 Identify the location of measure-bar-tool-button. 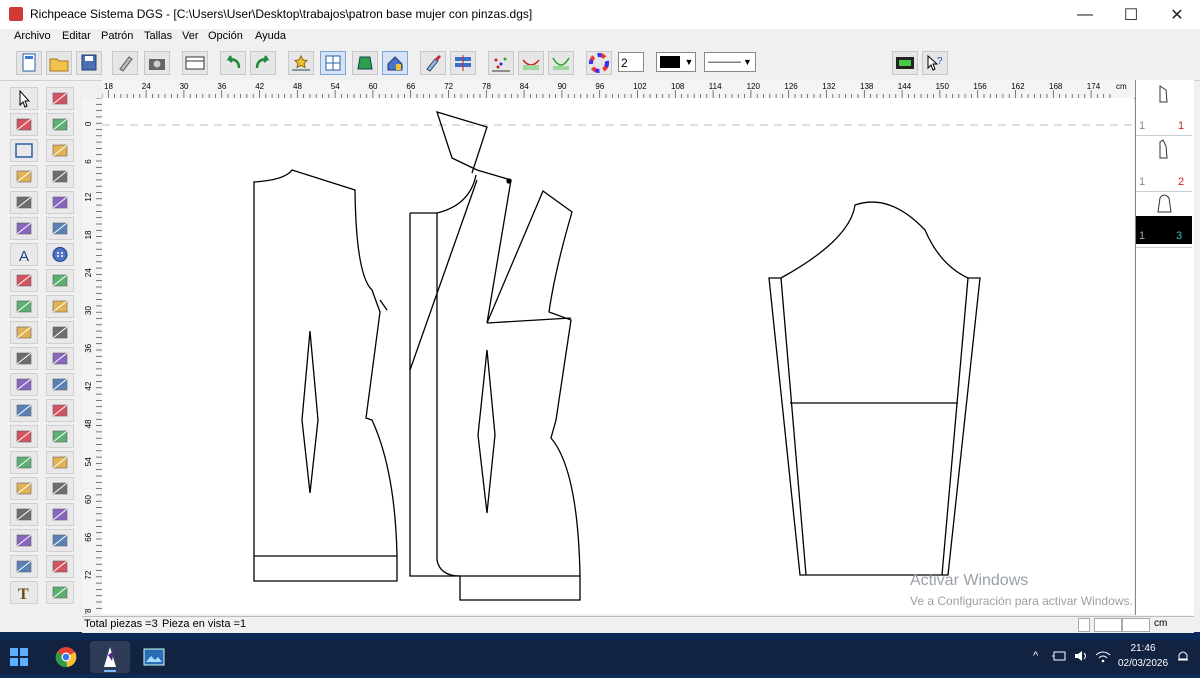
(60, 228).